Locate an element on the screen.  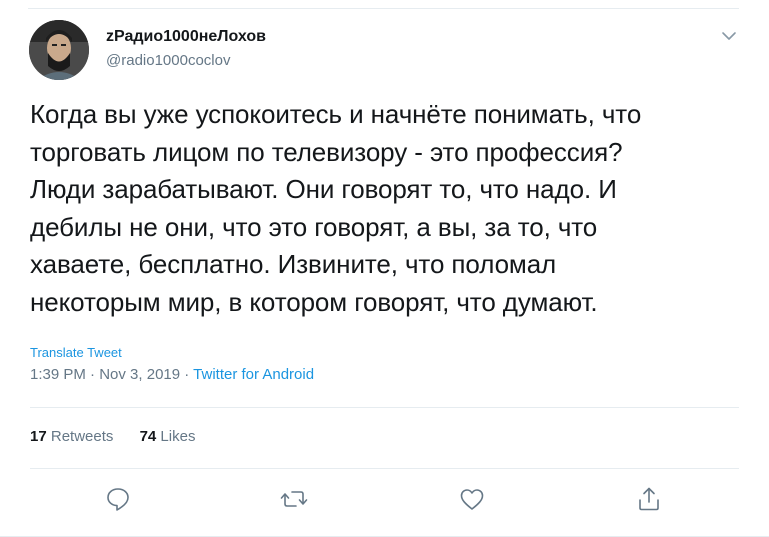
tweet-stats: 17 Retweets 74 Likes is located at coordinates (123, 436).